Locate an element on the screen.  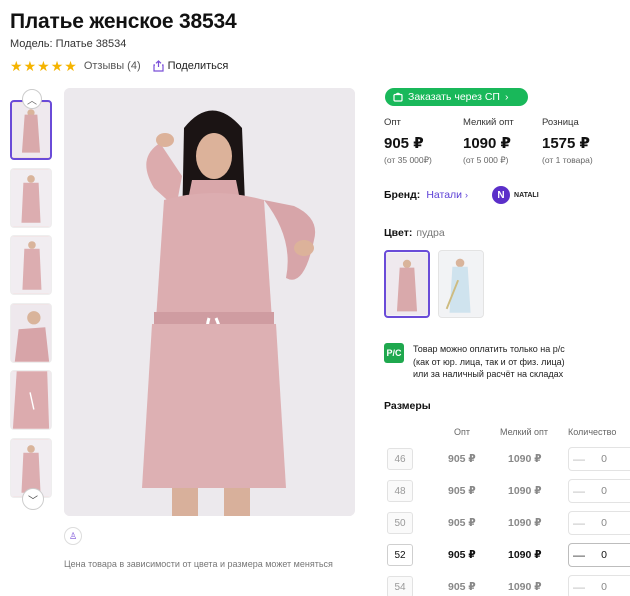
color-swatch-blue is located at coordinates (461, 284).